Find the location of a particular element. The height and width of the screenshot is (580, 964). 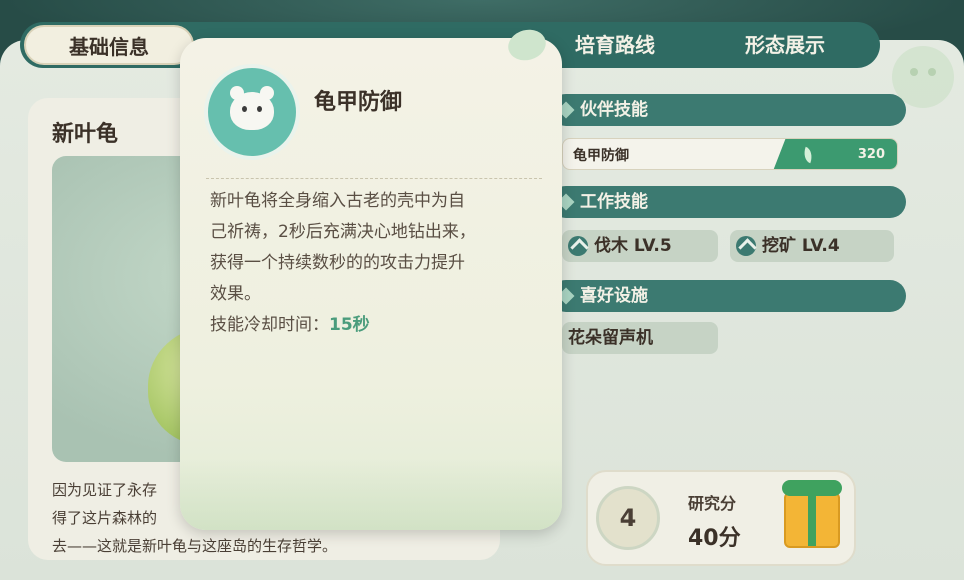

partner-skill-name: 龟甲防御 is located at coordinates (601, 156).